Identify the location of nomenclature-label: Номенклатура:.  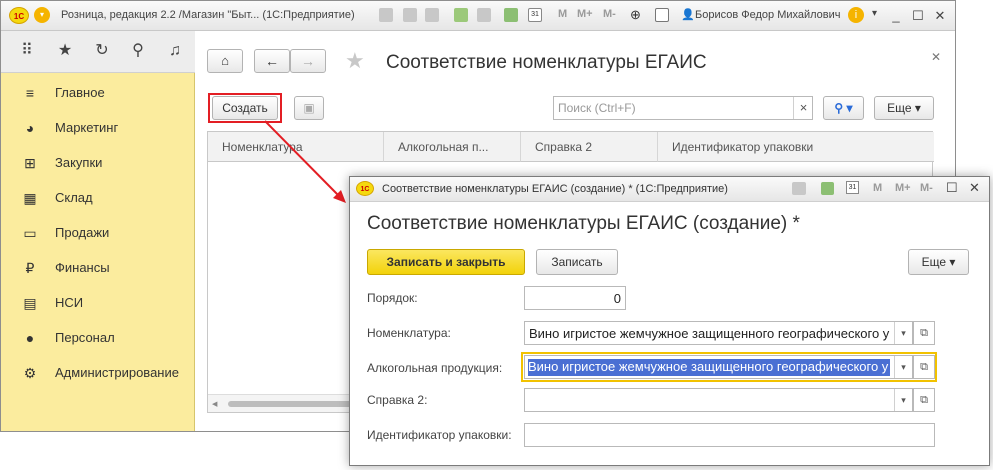
(409, 333).